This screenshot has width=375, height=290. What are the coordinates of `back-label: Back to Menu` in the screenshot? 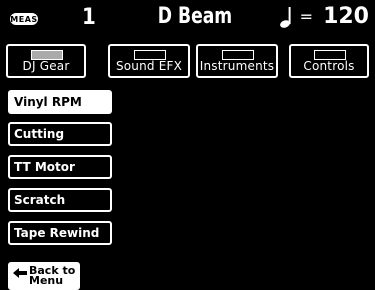 It's located at (52, 276).